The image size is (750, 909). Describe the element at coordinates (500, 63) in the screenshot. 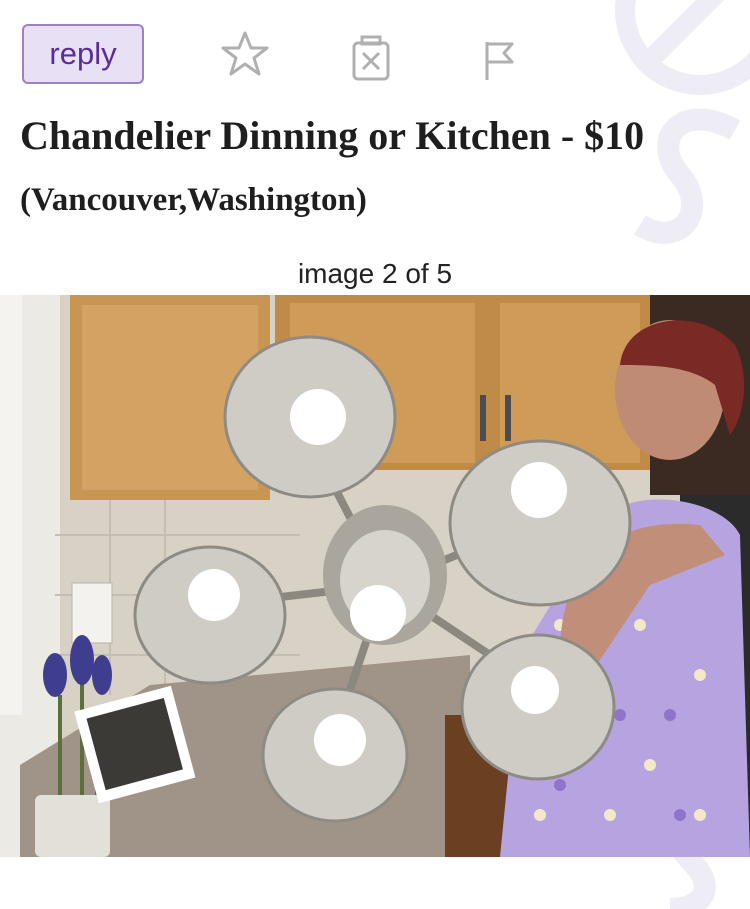

I see `flag-icon` at that location.